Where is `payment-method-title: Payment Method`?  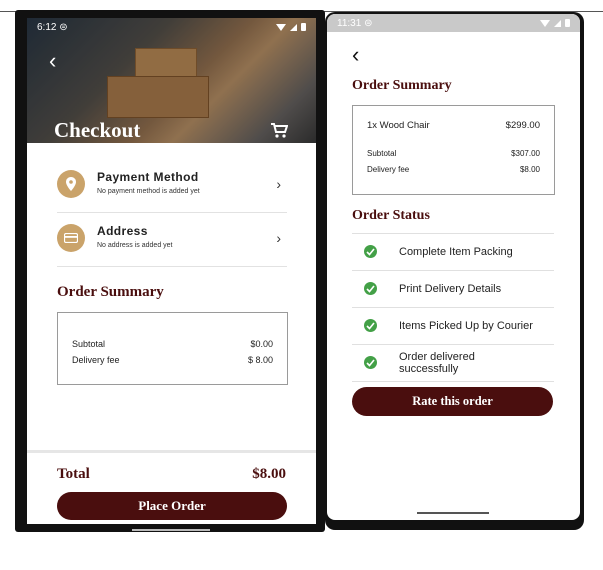
payment-method-title: Payment Method is located at coordinates (148, 177).